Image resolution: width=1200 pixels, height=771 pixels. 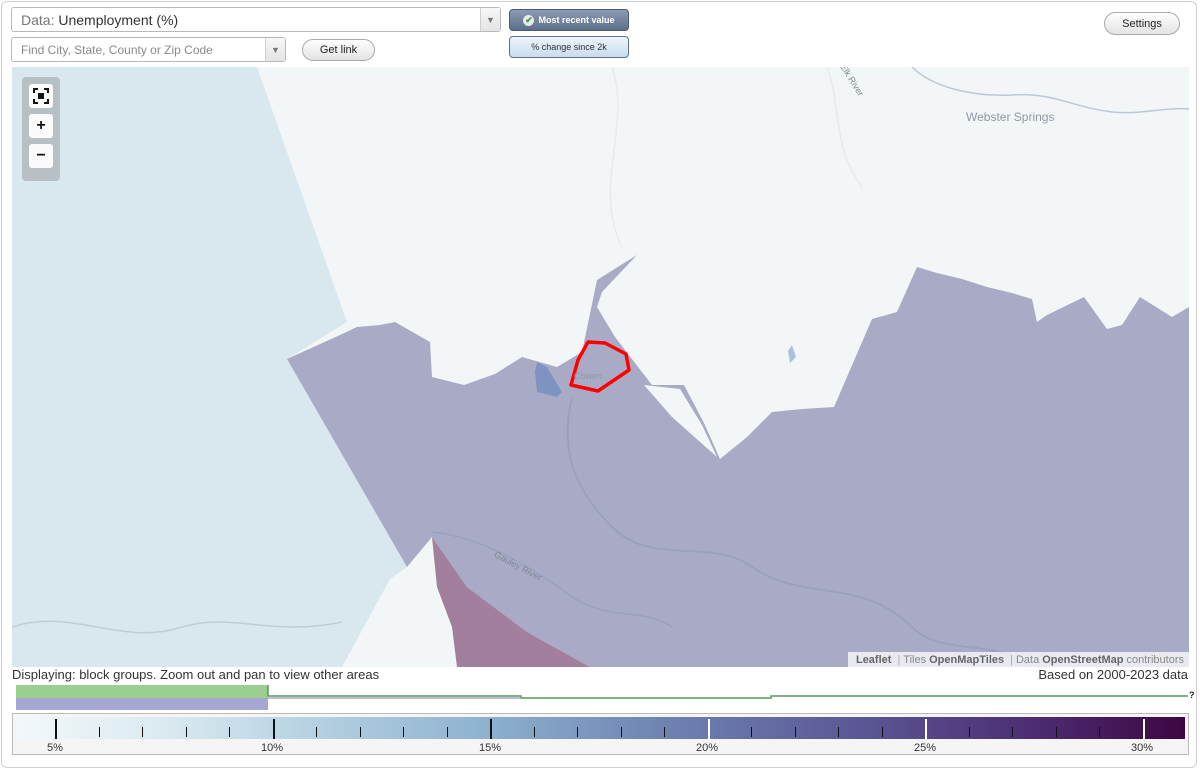 I want to click on legend-label-5: 5%, so click(x=55, y=748).